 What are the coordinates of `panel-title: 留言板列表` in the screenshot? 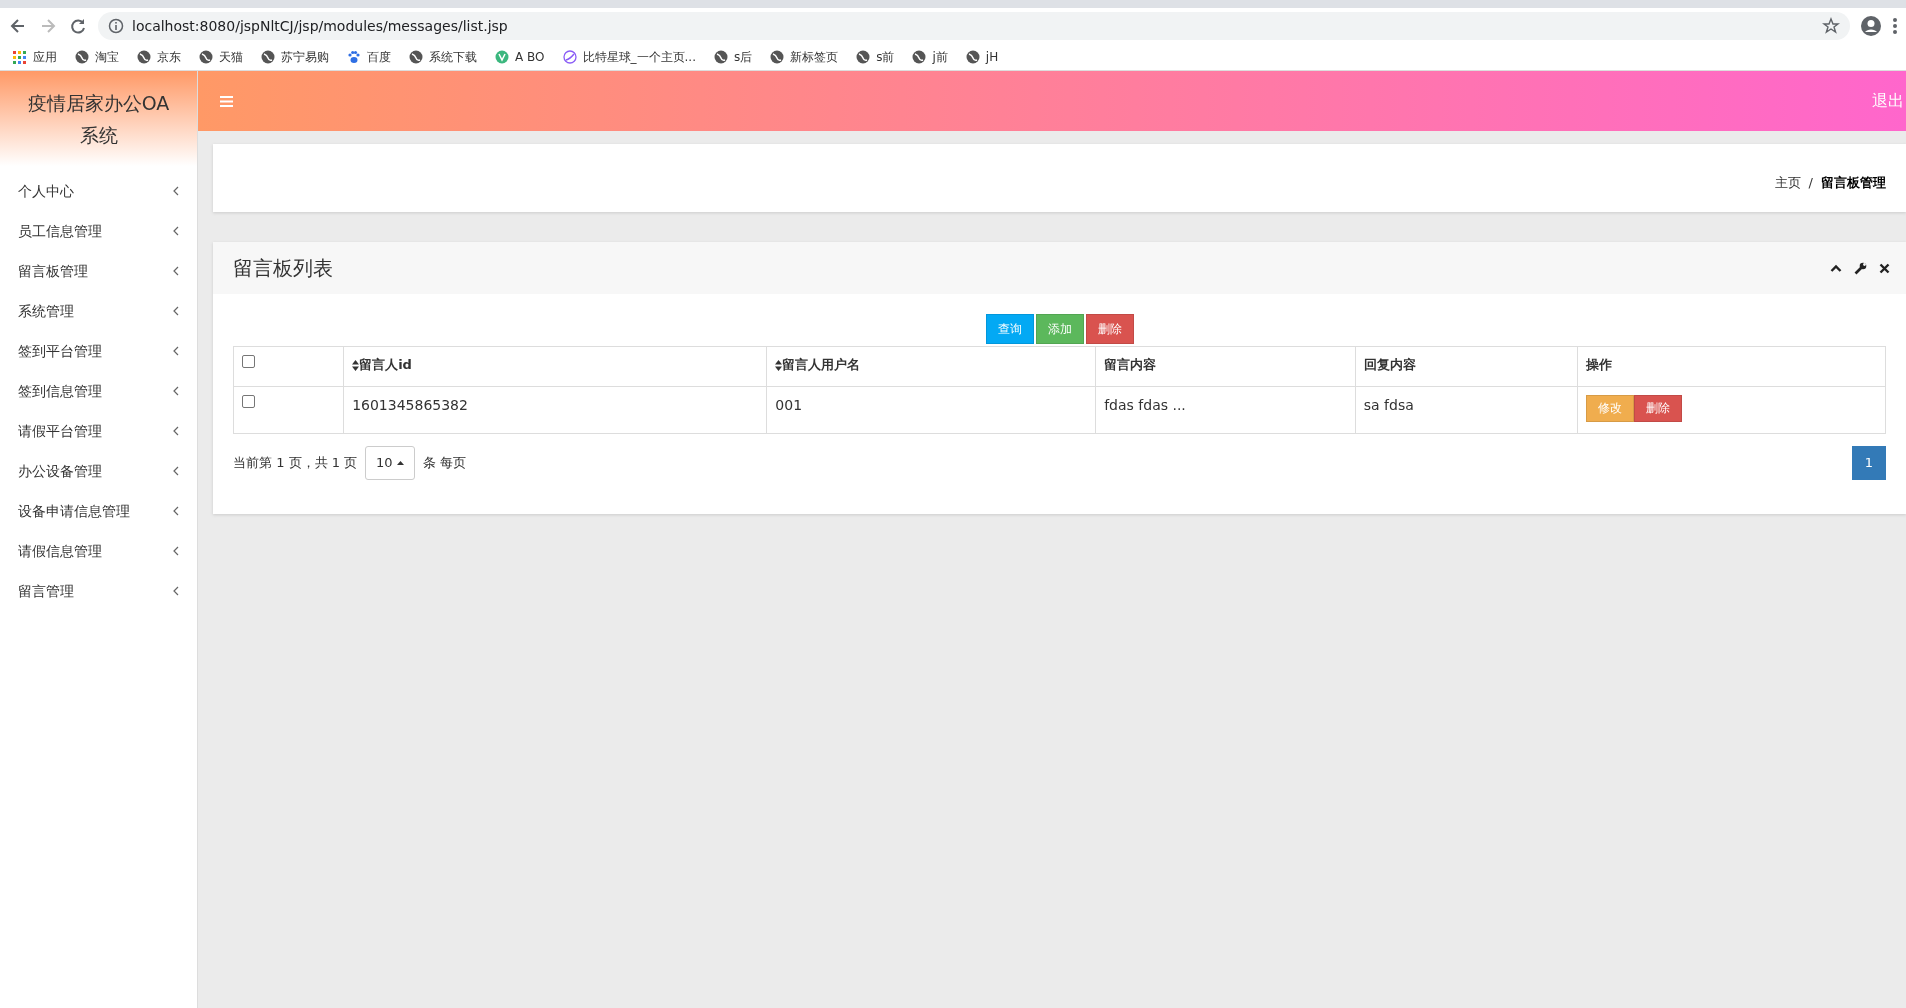 It's located at (283, 268).